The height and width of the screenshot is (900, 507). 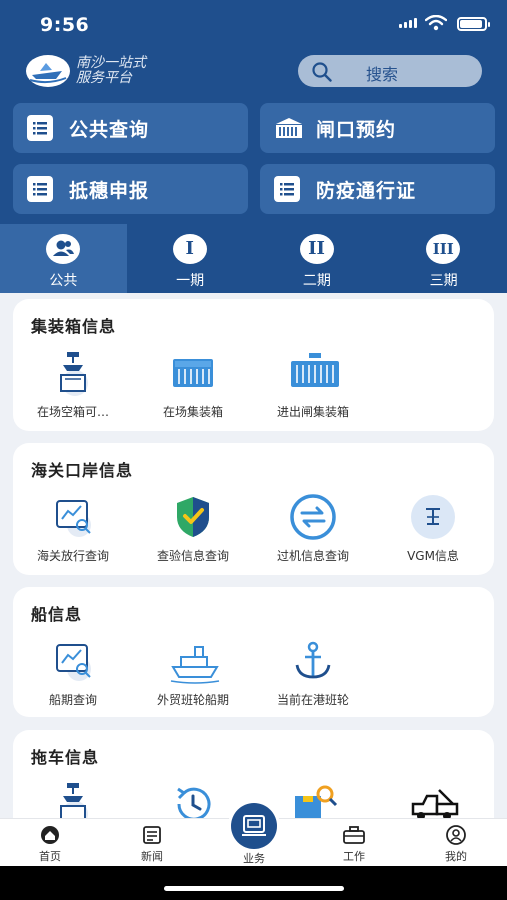 What do you see at coordinates (366, 190) in the screenshot?
I see `quick-label: 防疫通行证` at bounding box center [366, 190].